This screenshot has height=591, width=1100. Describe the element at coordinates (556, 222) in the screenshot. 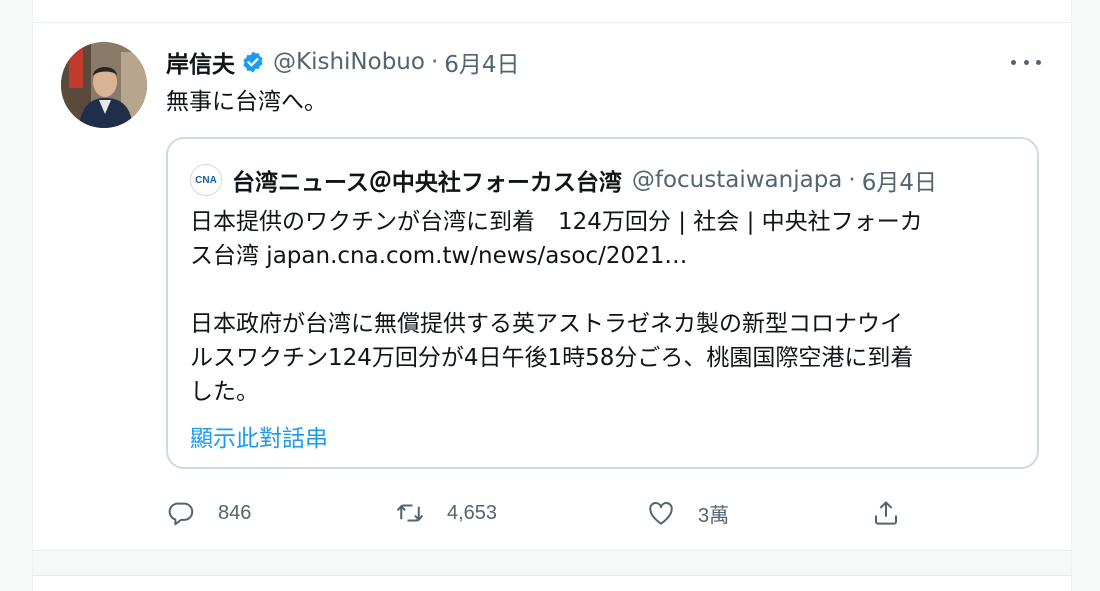

I see `quoted-text-line: 日本提供のワクチンが台湾に到着 124万回分 | 社会 | 中央社フォーカ` at that location.